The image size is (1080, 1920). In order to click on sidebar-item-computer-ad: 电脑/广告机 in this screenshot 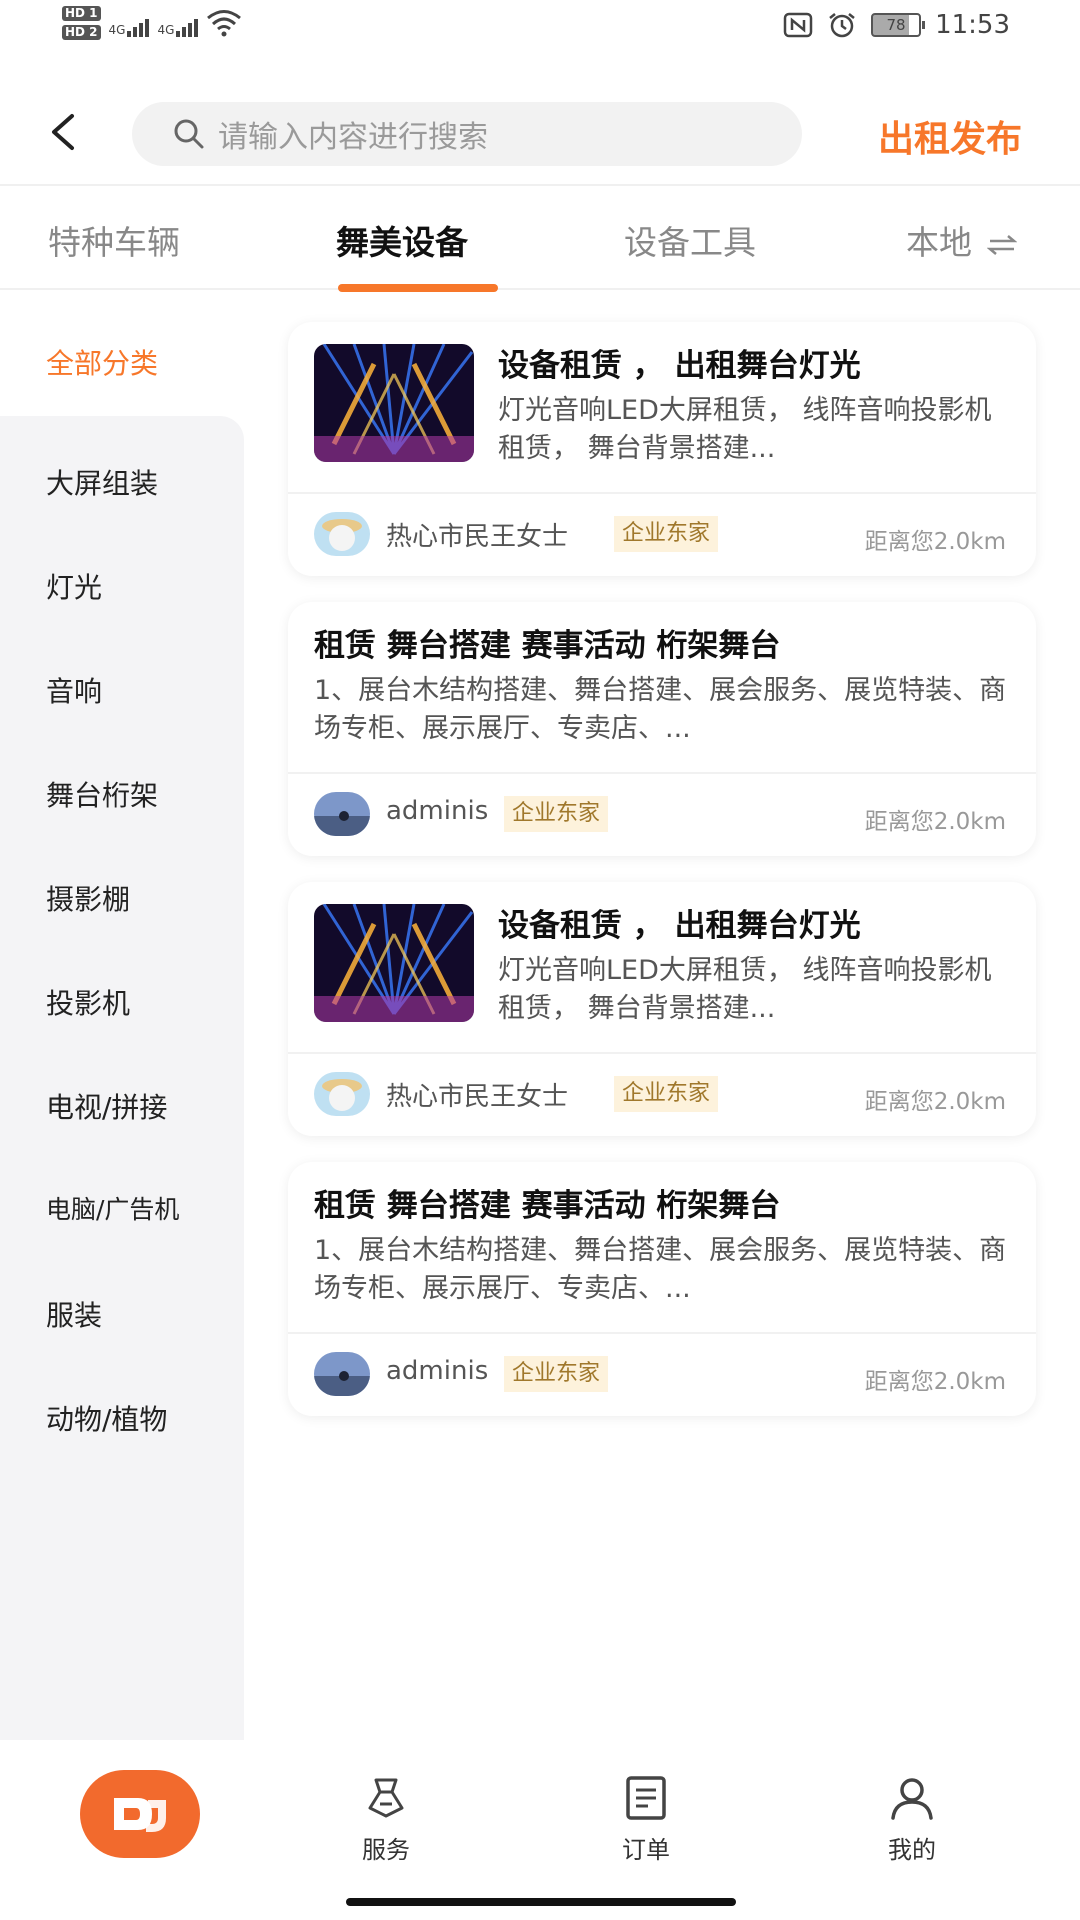, I will do `click(112, 1208)`.